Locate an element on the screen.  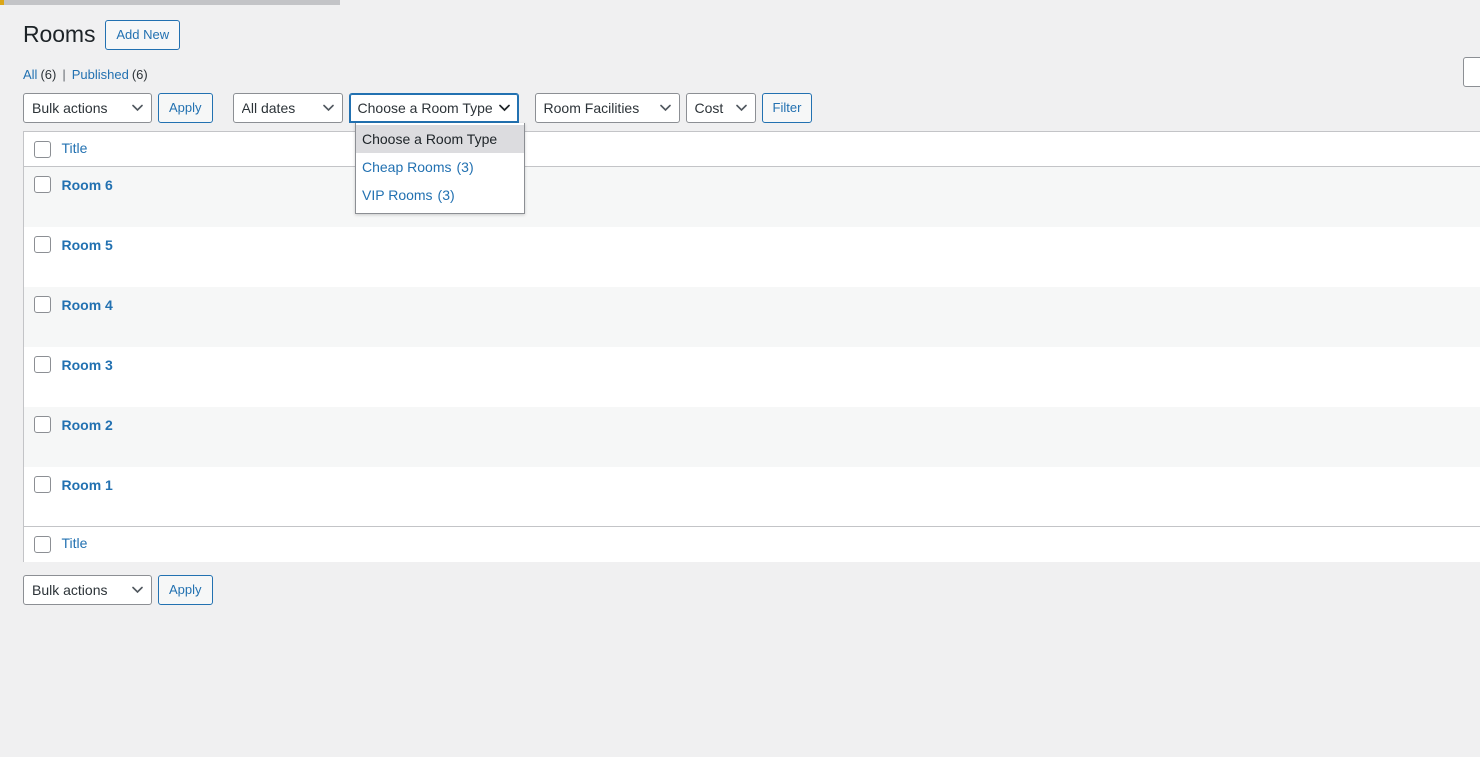
status-link-published: Published is located at coordinates (100, 74).